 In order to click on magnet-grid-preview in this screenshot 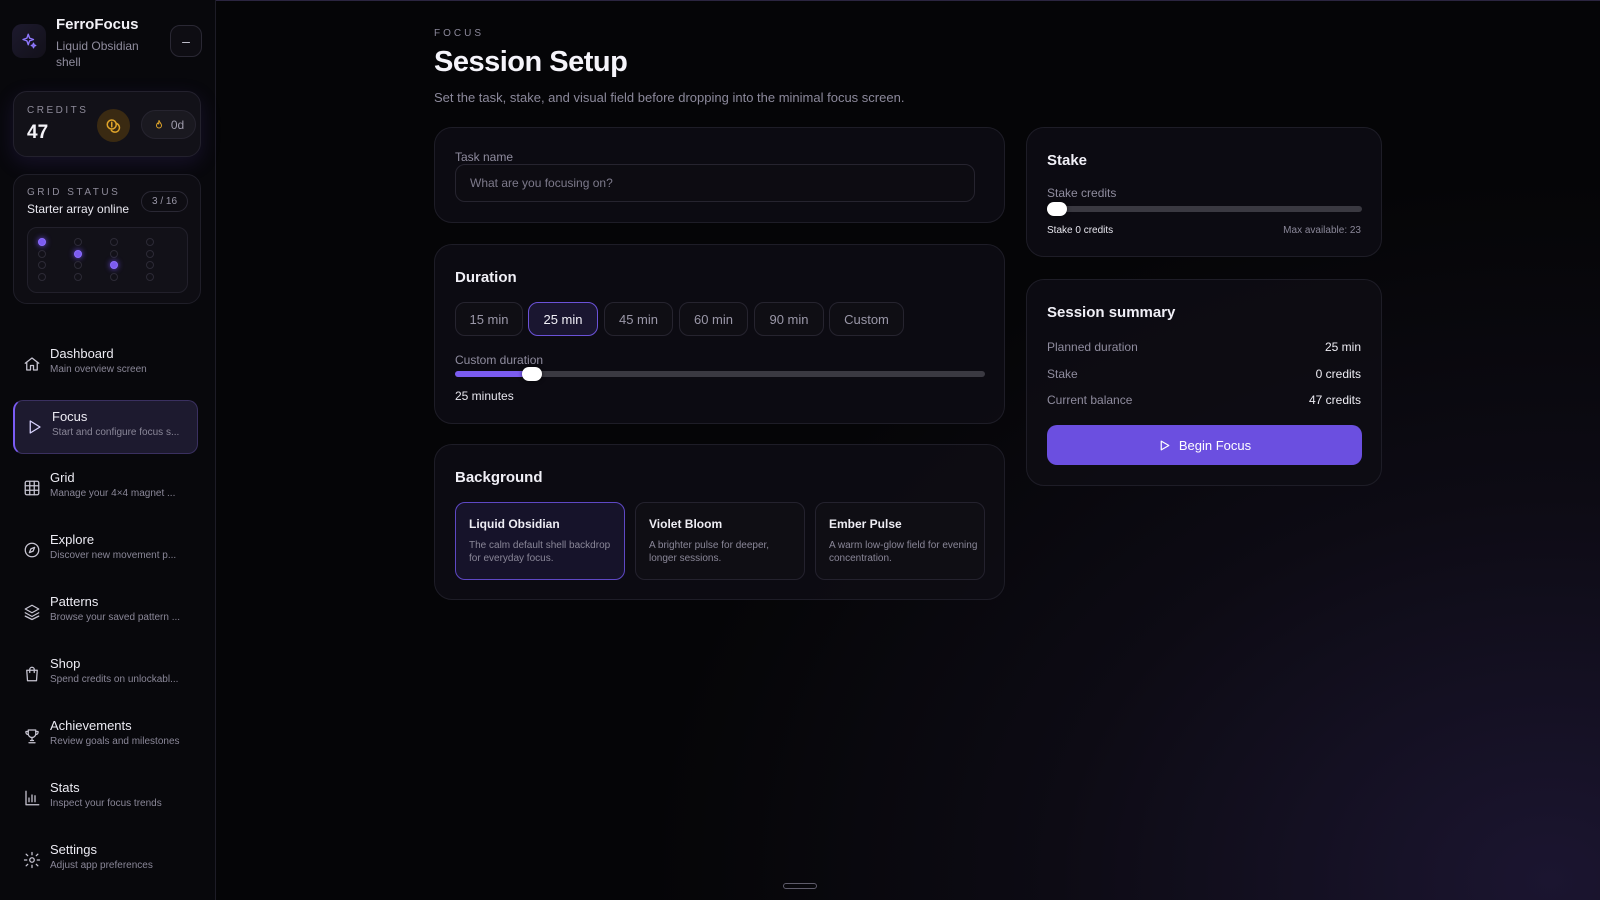, I will do `click(107, 260)`.